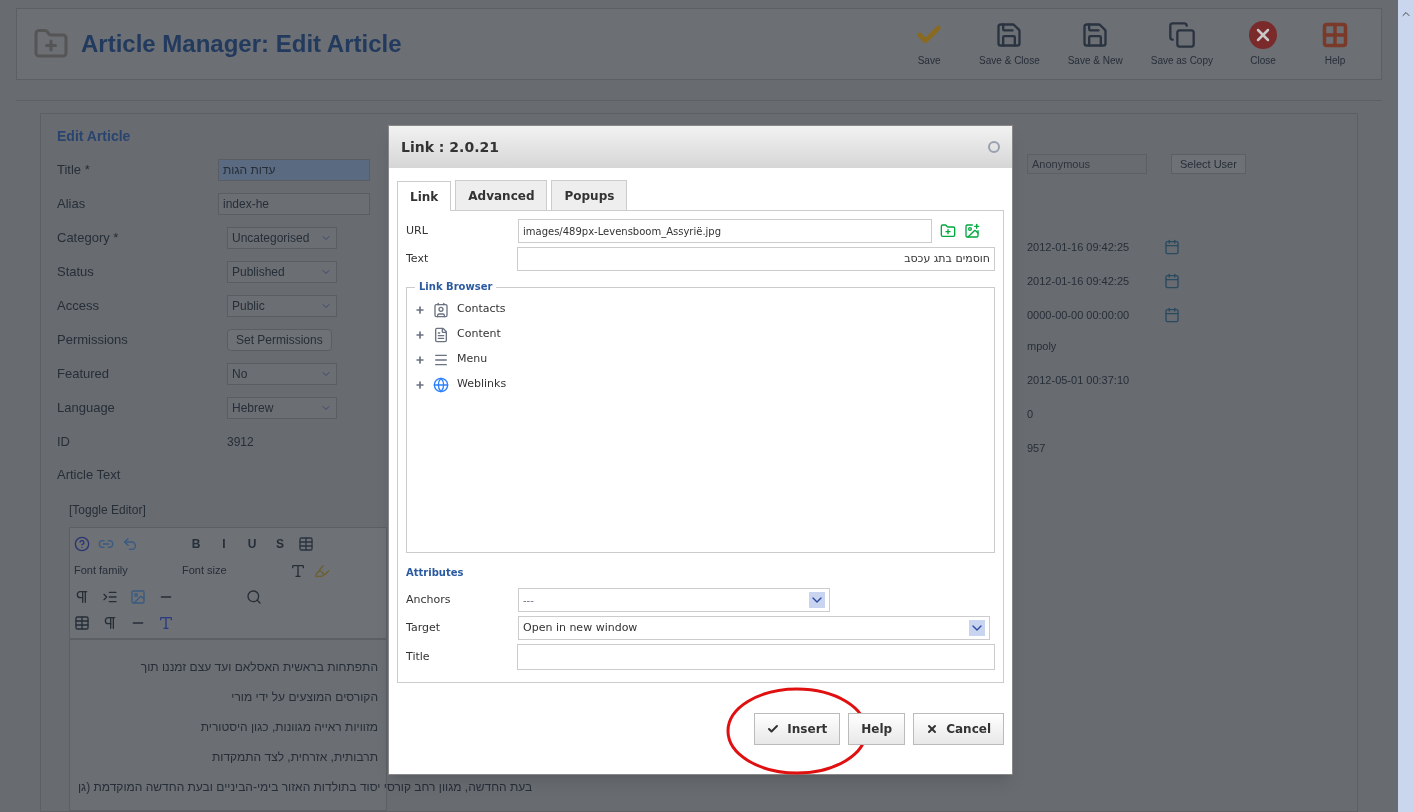 The image size is (1413, 812). Describe the element at coordinates (773, 728) in the screenshot. I see `checkmark-icon` at that location.